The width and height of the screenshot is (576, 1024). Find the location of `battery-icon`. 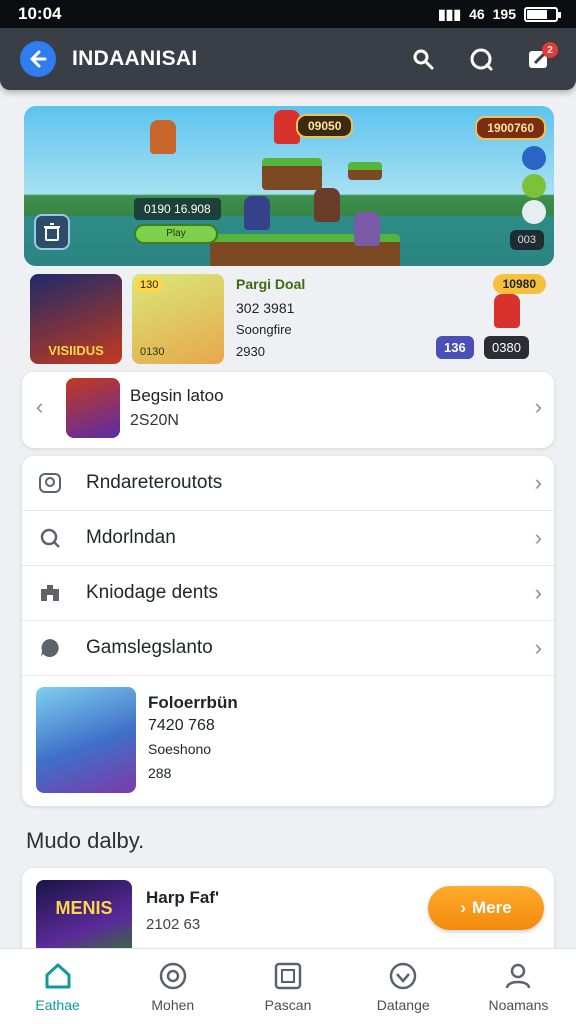

battery-icon is located at coordinates (542, 14).